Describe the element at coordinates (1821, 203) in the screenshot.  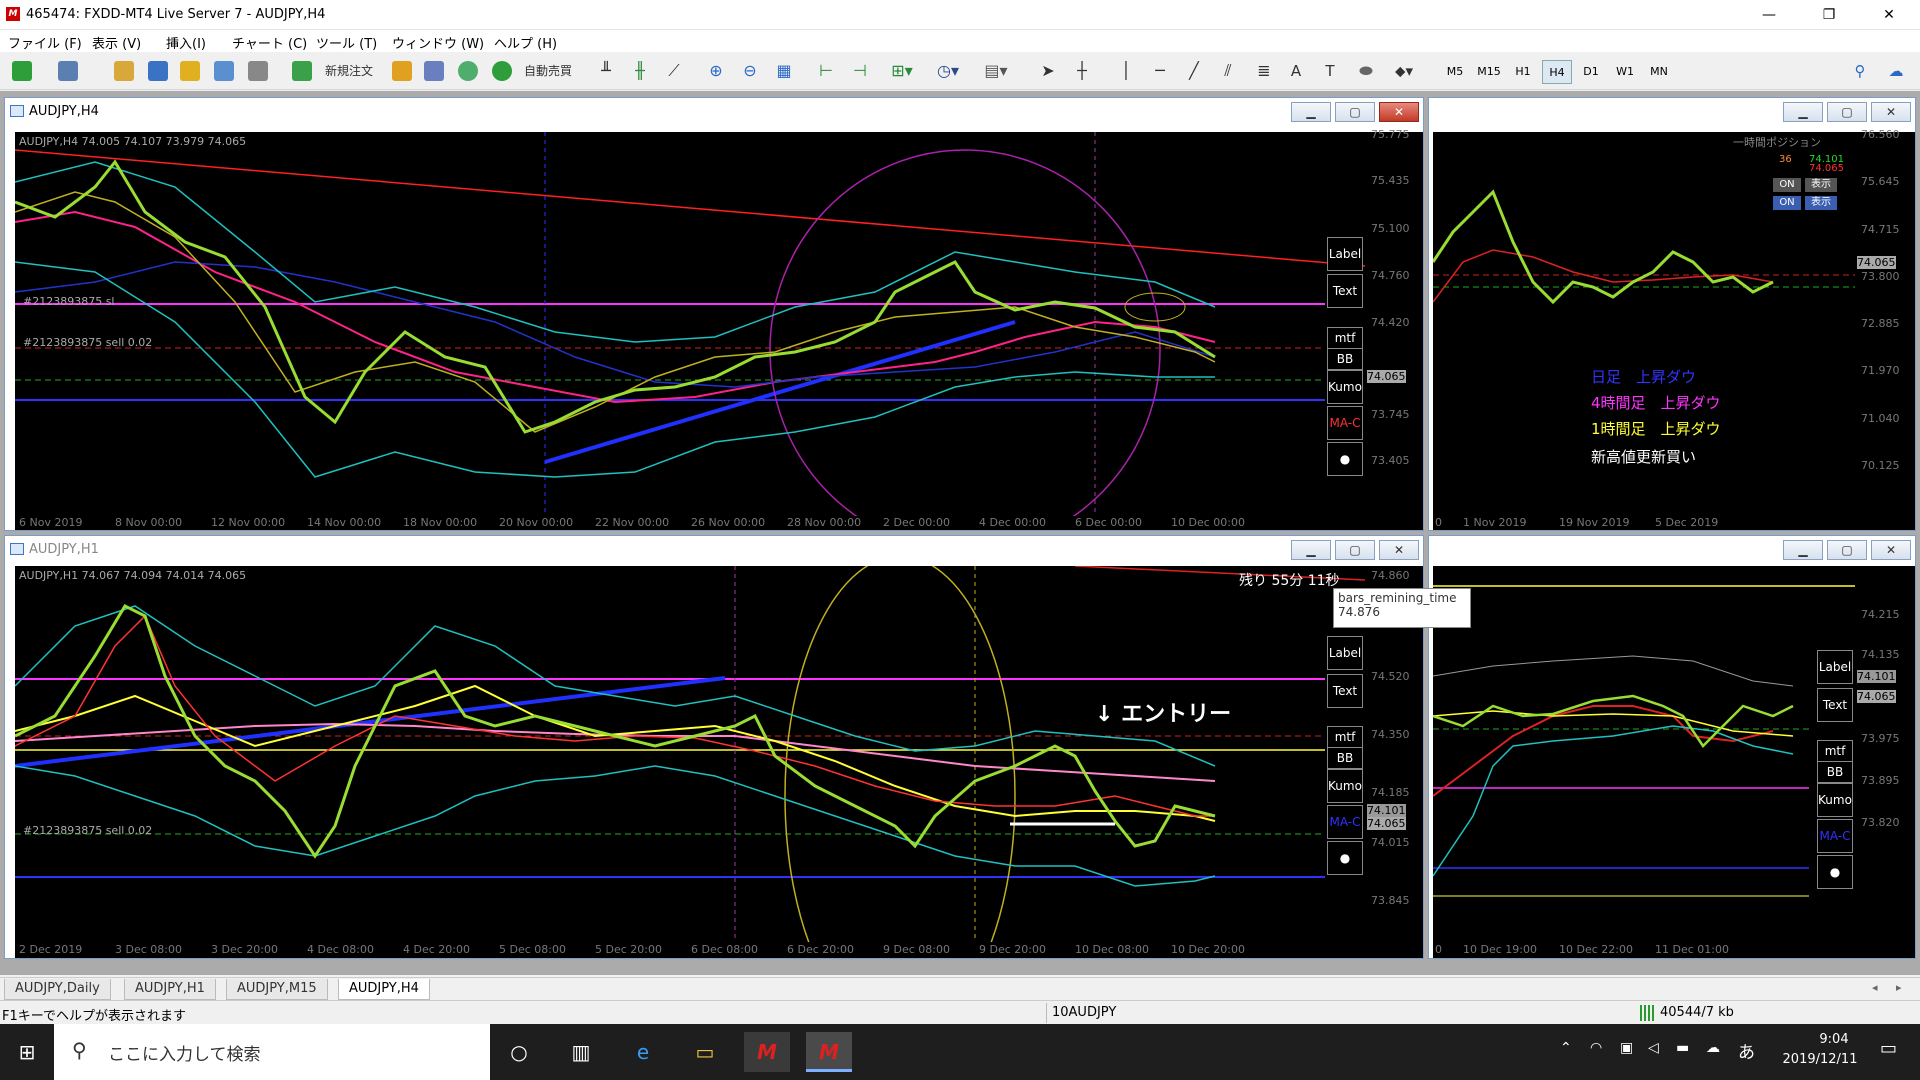
I see `show-button-2: 表示` at that location.